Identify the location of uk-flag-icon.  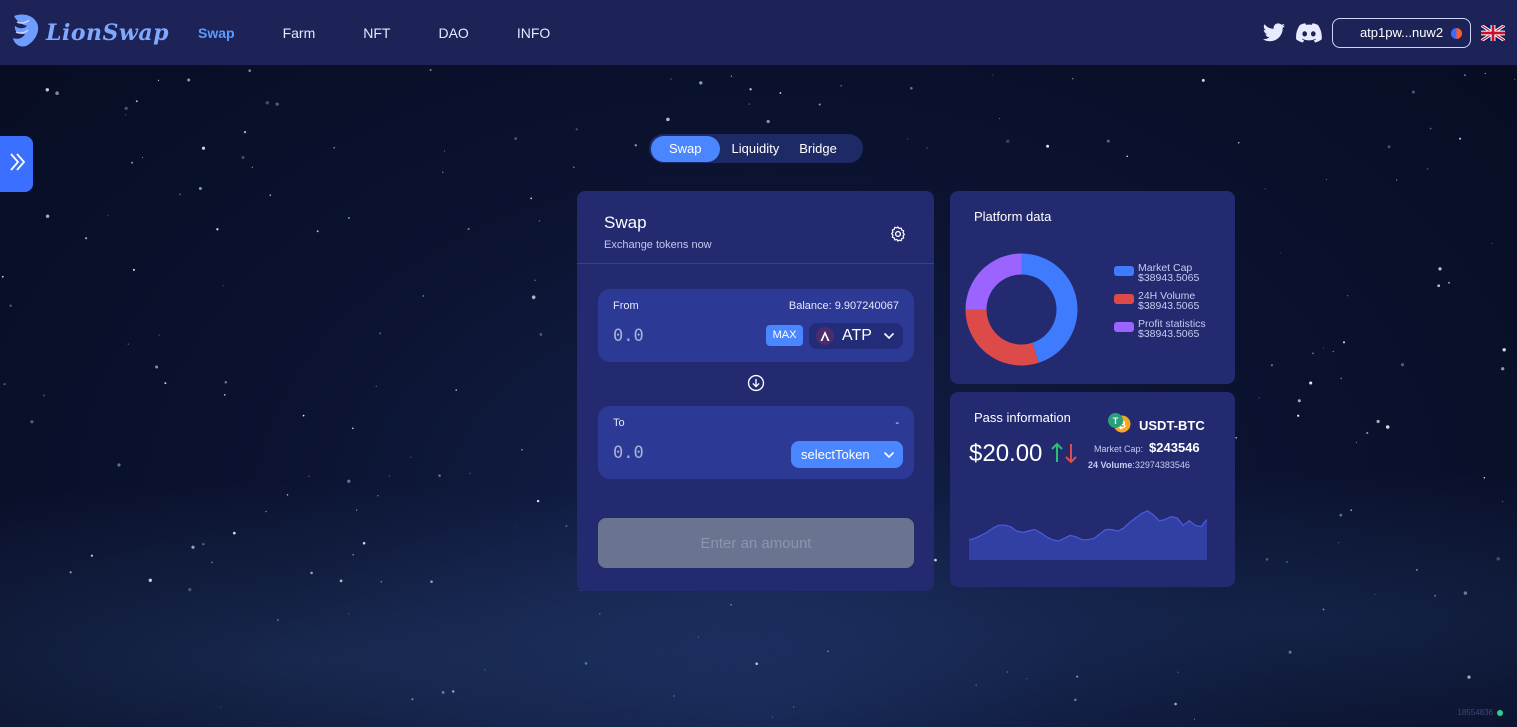
(1493, 32).